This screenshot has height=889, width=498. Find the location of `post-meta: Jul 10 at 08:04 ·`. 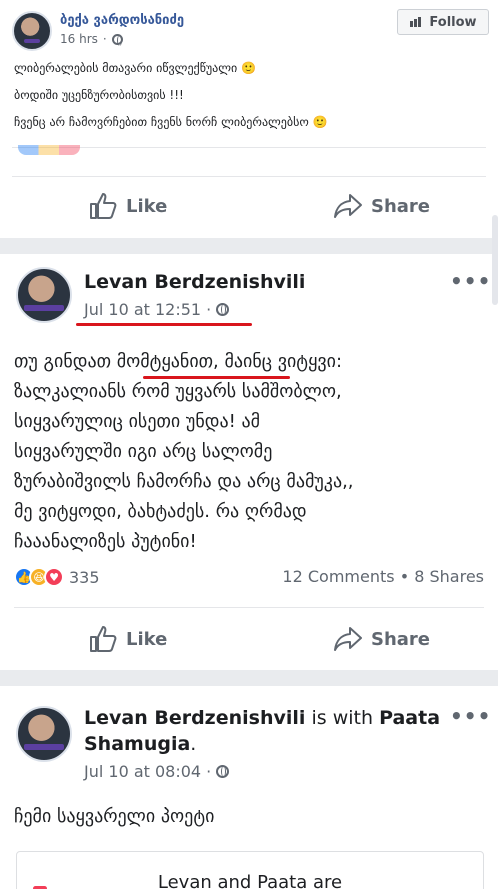

post-meta: Jul 10 at 08:04 · is located at coordinates (157, 771).